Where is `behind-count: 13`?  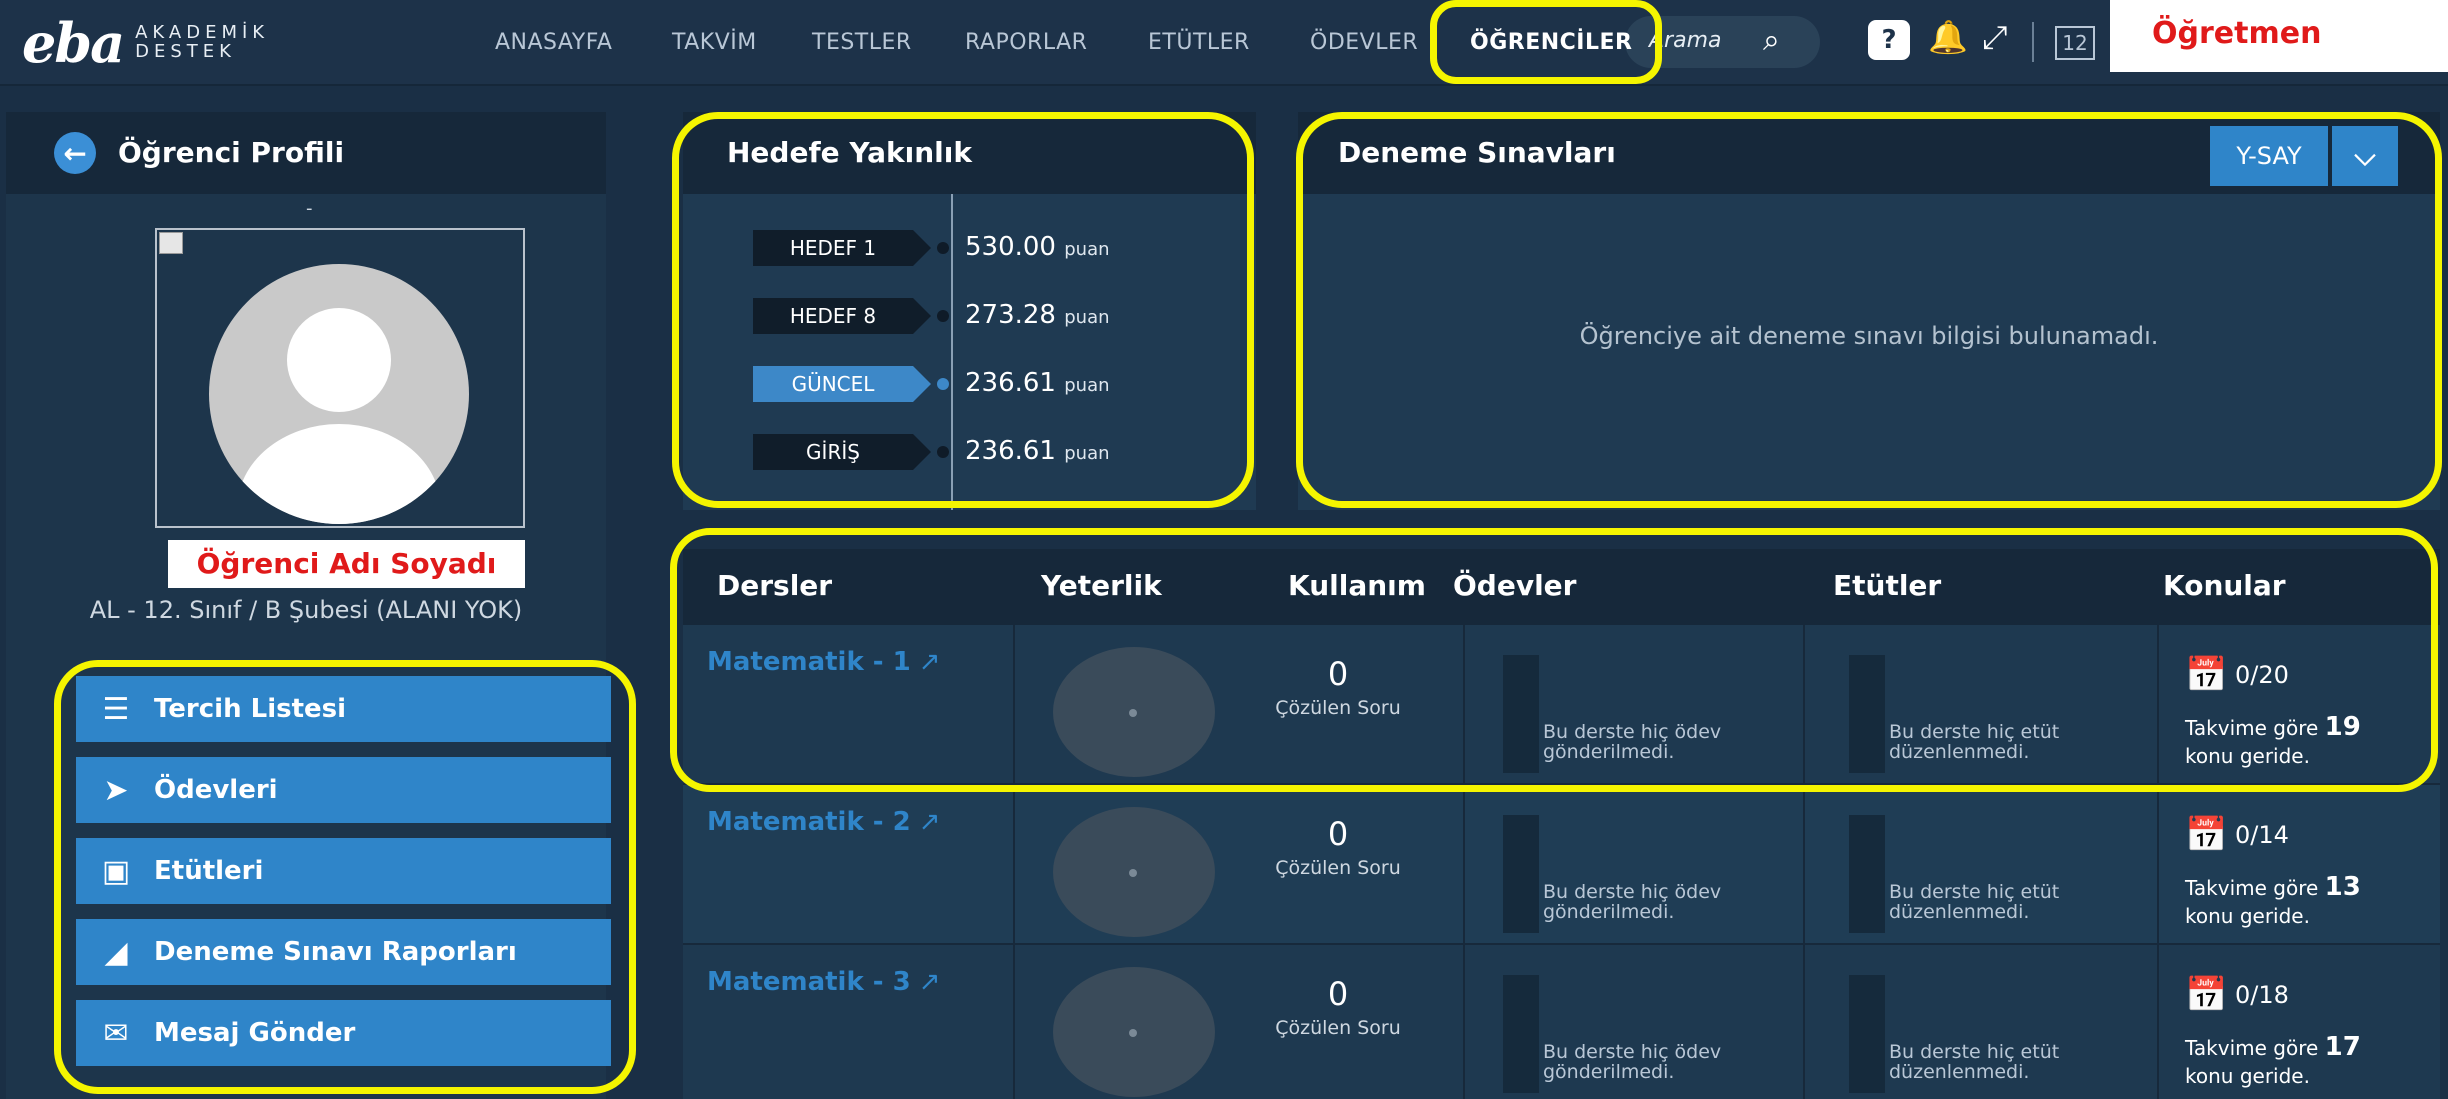
behind-count: 13 is located at coordinates (2342, 887).